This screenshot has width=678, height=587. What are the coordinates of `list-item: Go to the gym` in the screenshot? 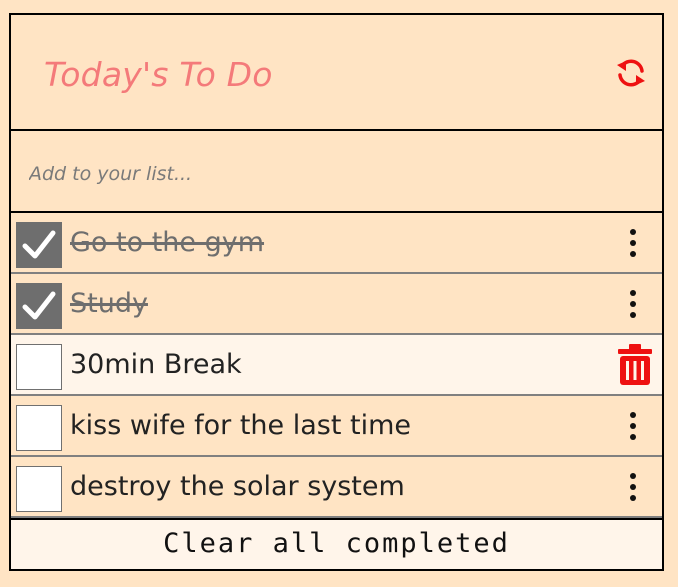 It's located at (336, 243).